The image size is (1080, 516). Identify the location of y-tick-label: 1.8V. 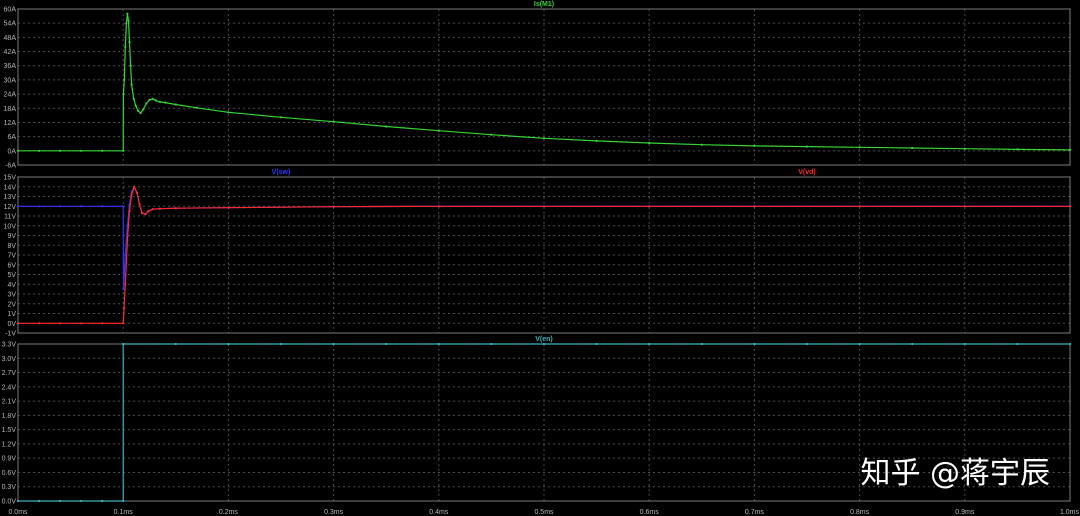
(9, 416).